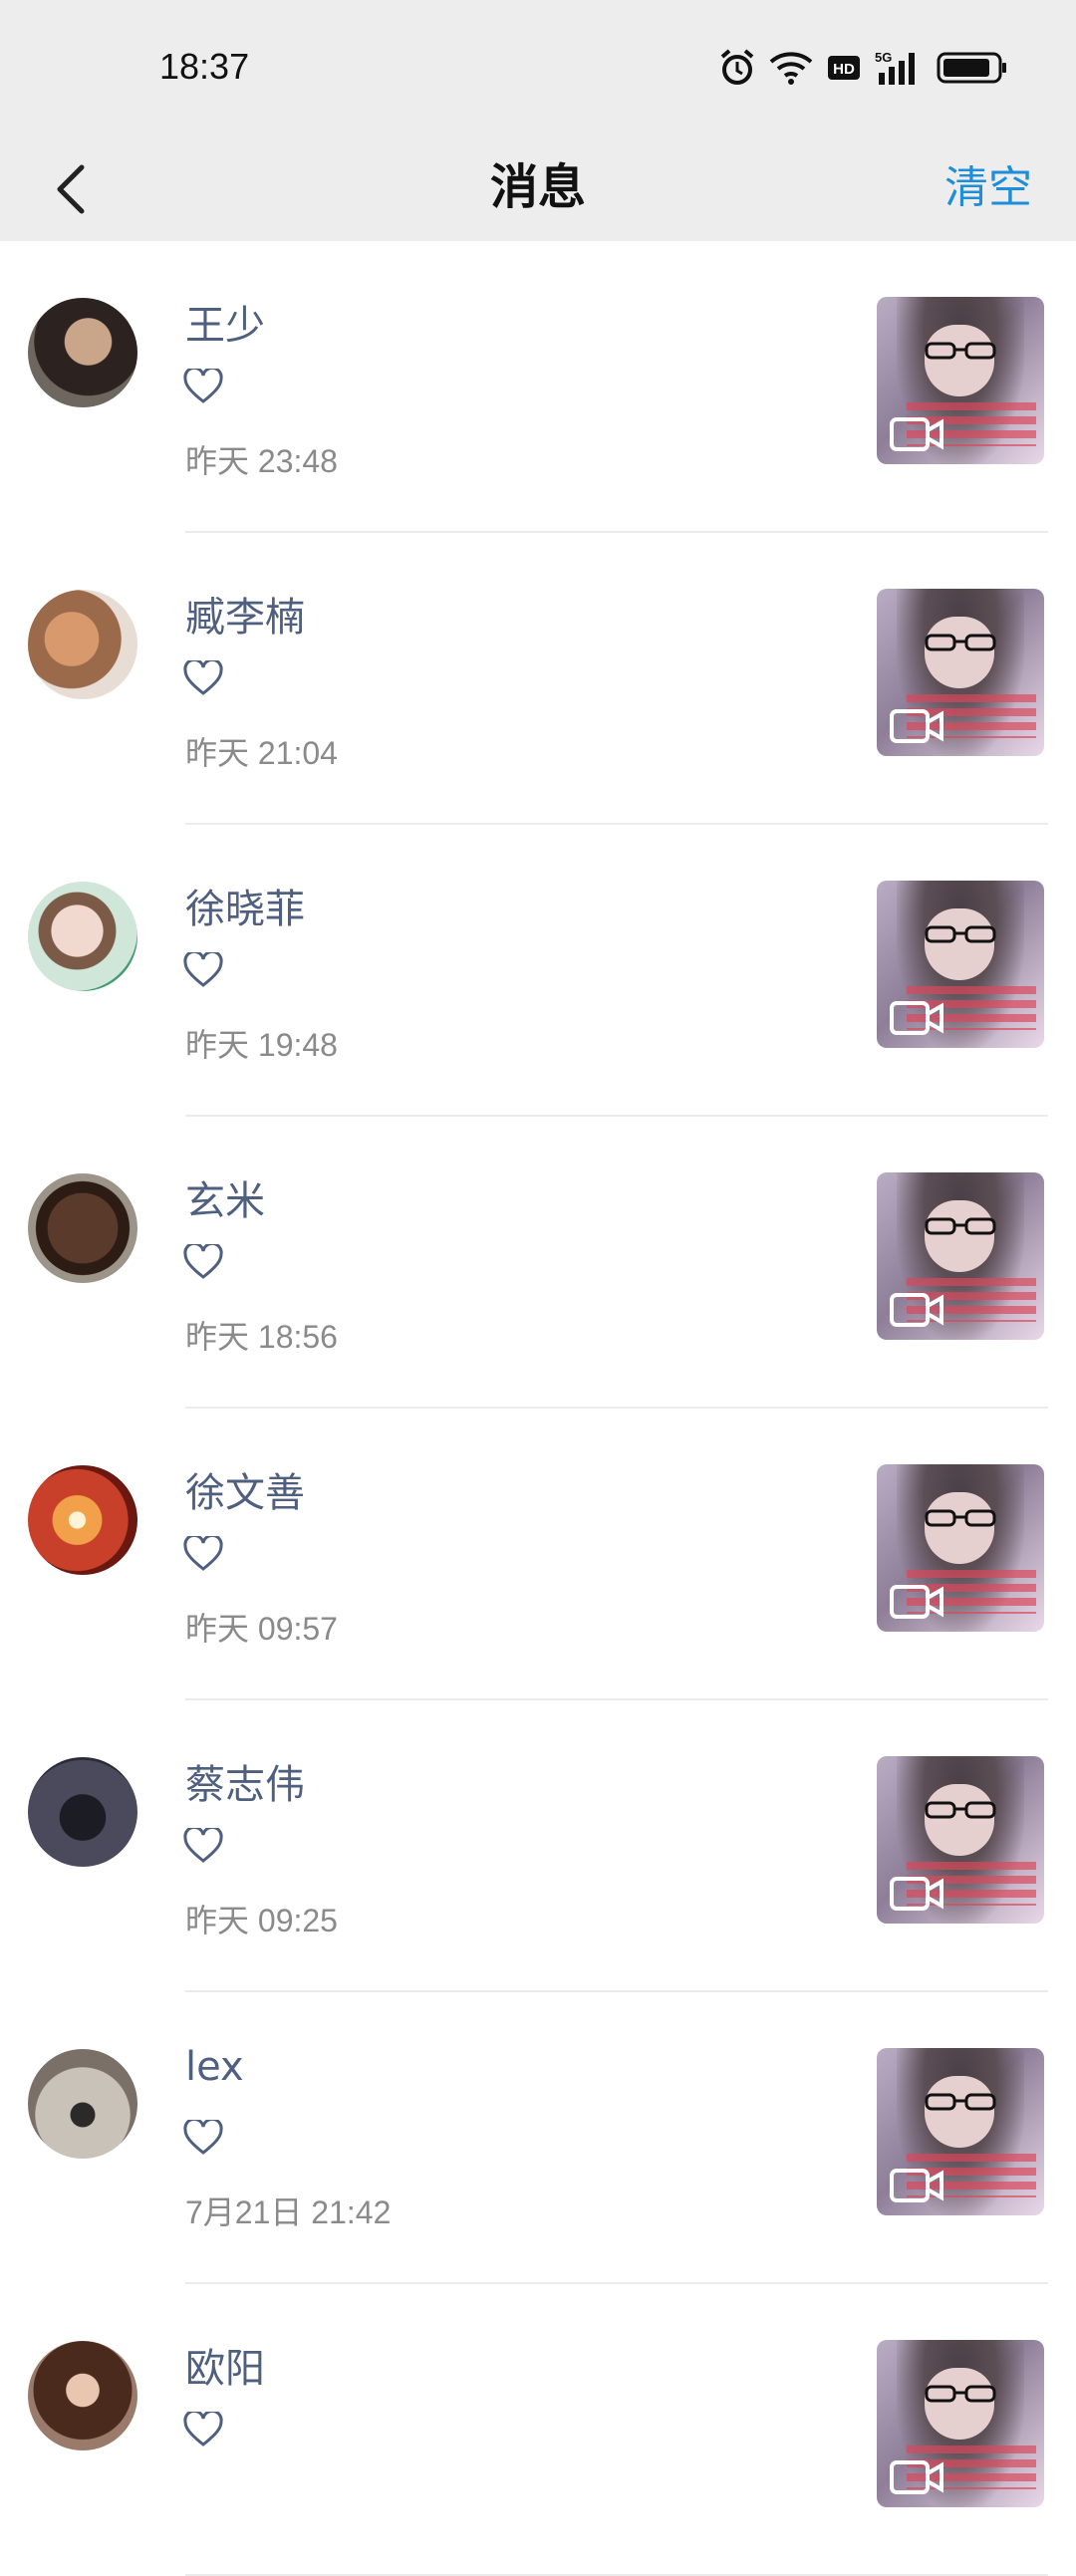  What do you see at coordinates (883, 57) in the screenshot?
I see `network-label: 5G` at bounding box center [883, 57].